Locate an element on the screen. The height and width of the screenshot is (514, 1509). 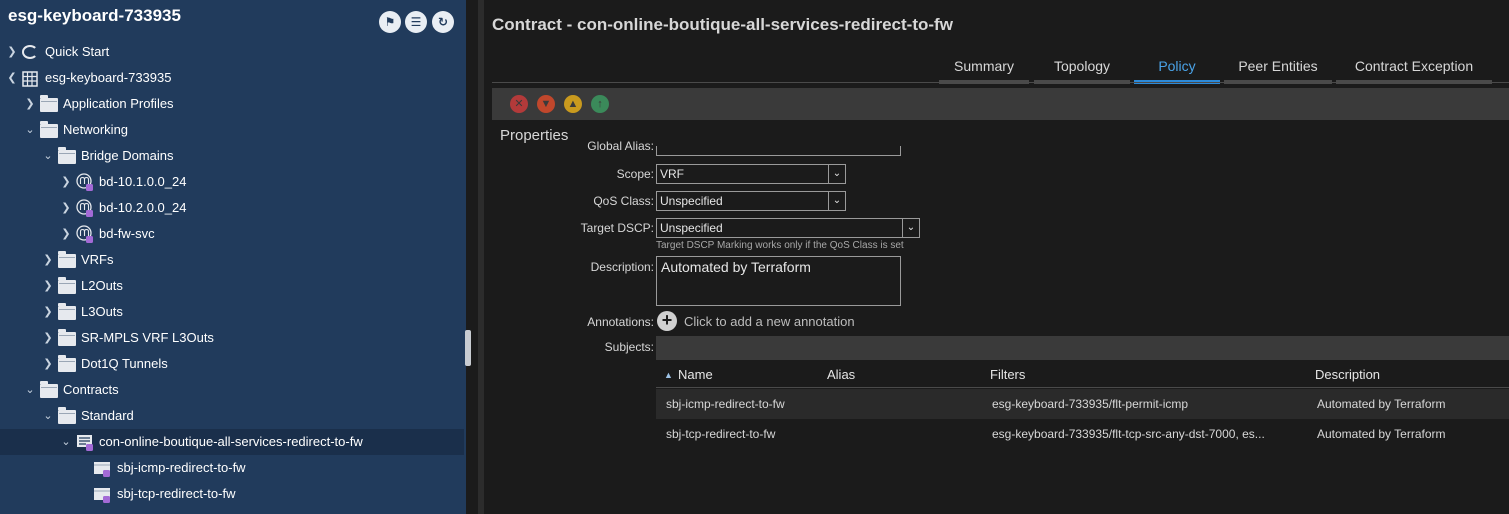
tree-item-label: Application Profiles is located at coordinates (118, 103).